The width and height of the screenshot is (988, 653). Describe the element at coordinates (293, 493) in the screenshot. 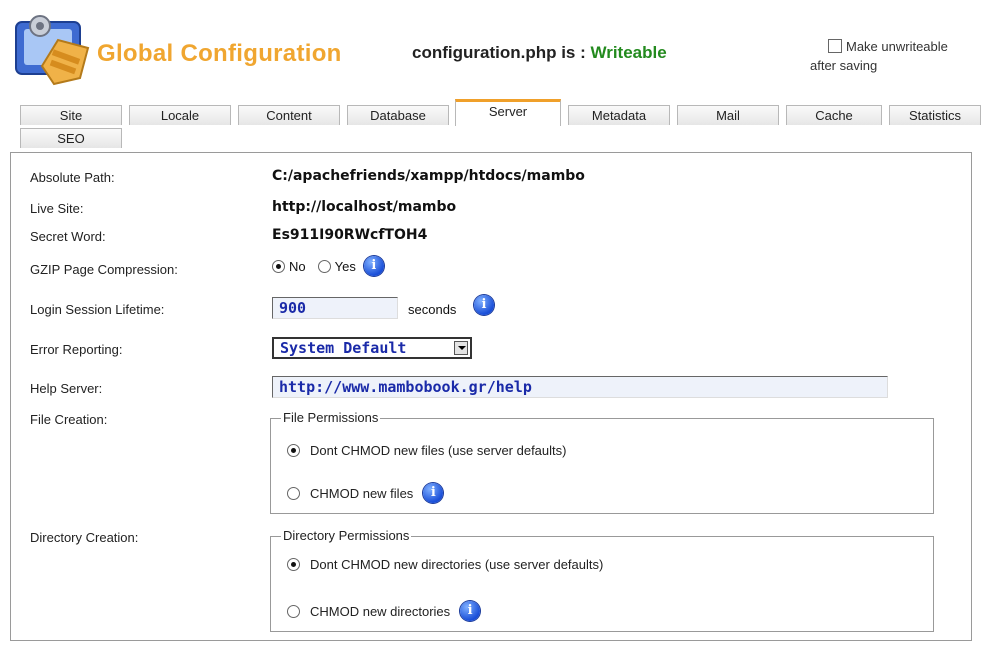

I see `file-chmod-radio` at that location.